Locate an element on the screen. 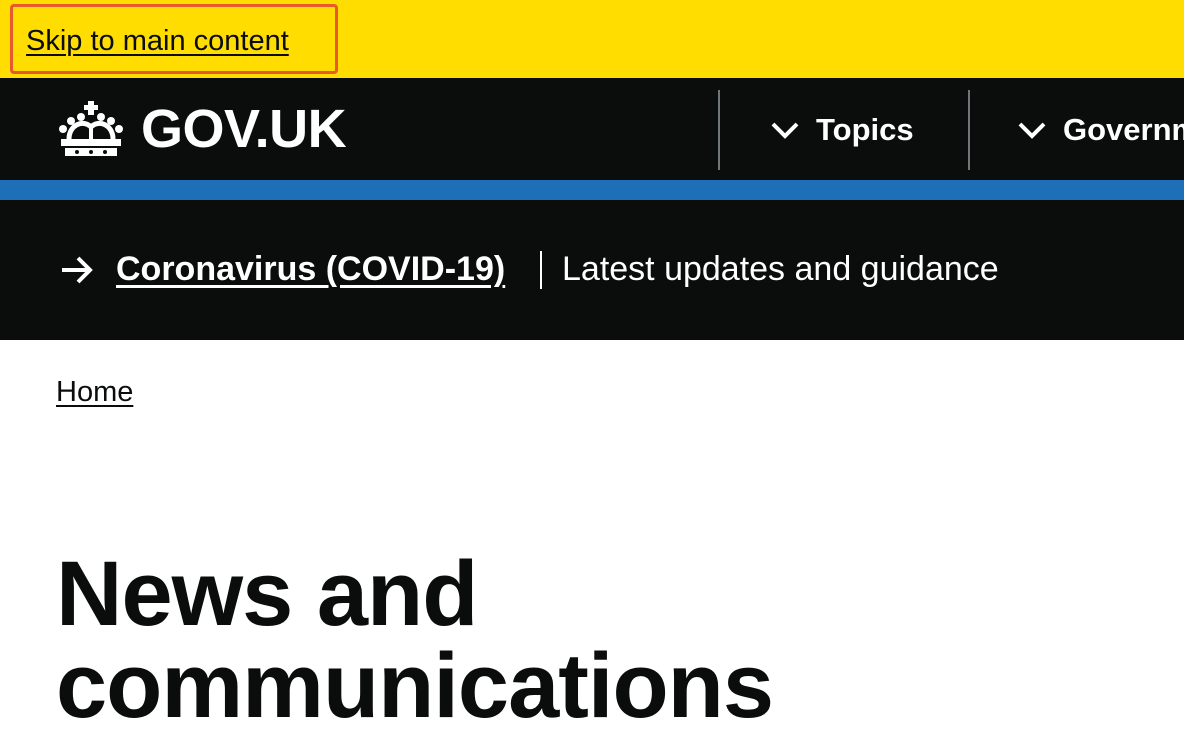  nav-government-activity-button: Governm is located at coordinates (1100, 130).